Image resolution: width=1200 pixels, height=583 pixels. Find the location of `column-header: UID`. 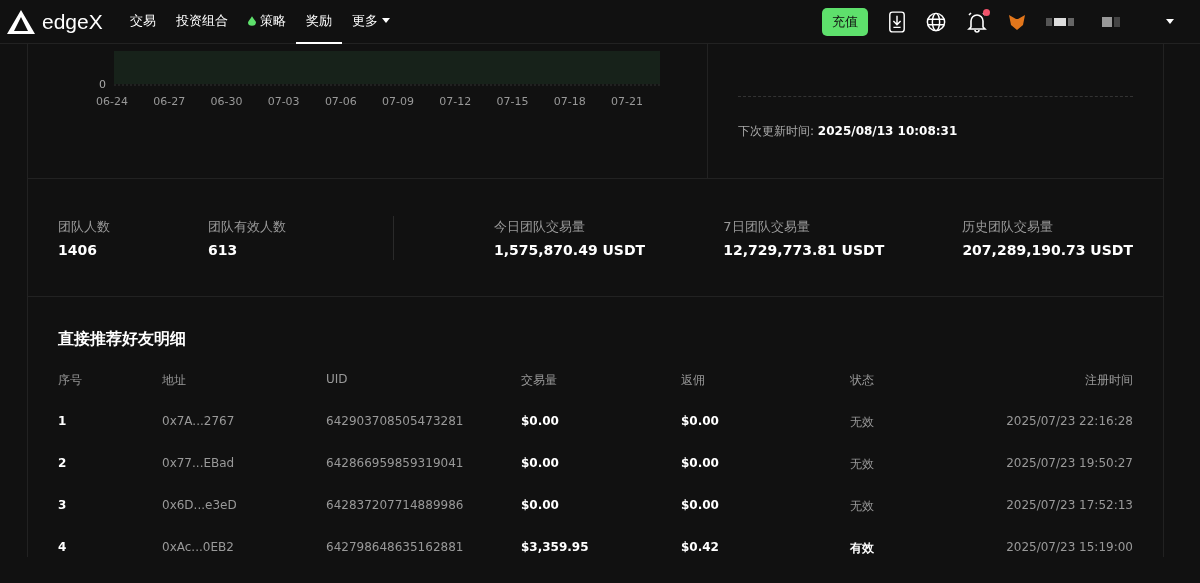

column-header: UID is located at coordinates (337, 380).